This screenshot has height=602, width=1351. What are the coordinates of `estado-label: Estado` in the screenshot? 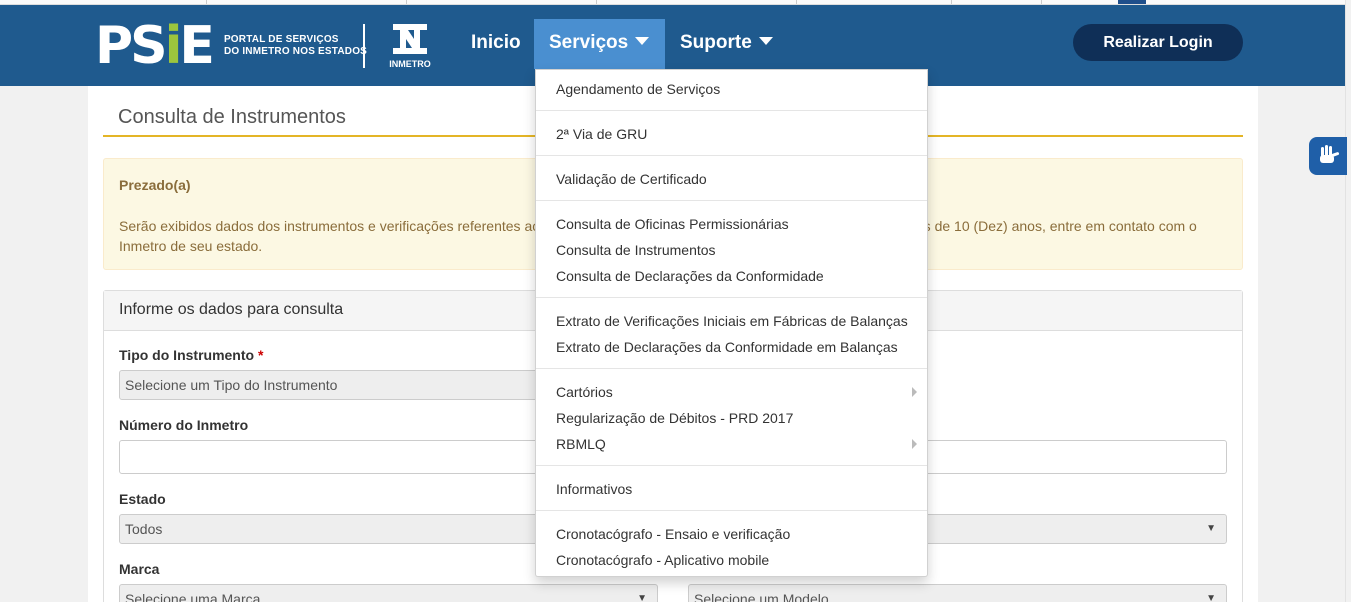 It's located at (142, 499).